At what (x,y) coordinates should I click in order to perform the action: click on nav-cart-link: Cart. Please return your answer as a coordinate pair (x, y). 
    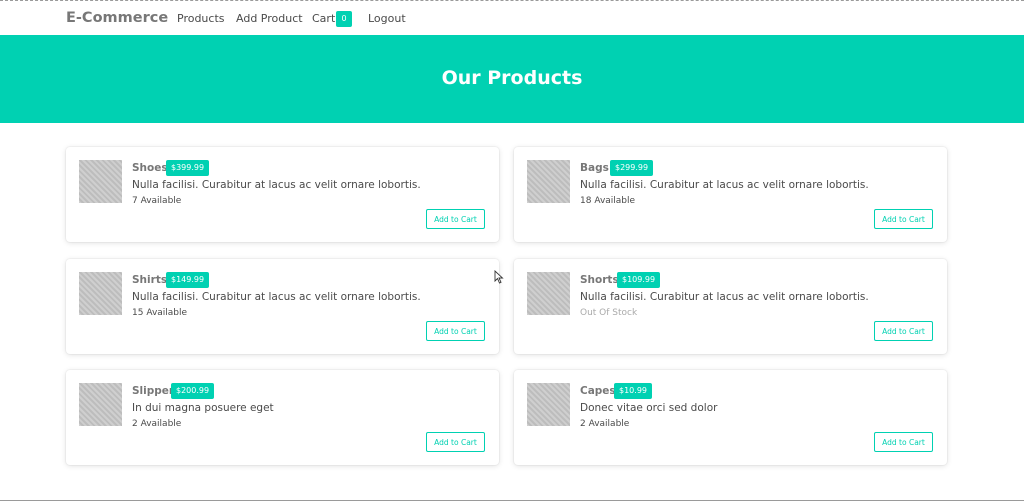
    Looking at the image, I should click on (323, 18).